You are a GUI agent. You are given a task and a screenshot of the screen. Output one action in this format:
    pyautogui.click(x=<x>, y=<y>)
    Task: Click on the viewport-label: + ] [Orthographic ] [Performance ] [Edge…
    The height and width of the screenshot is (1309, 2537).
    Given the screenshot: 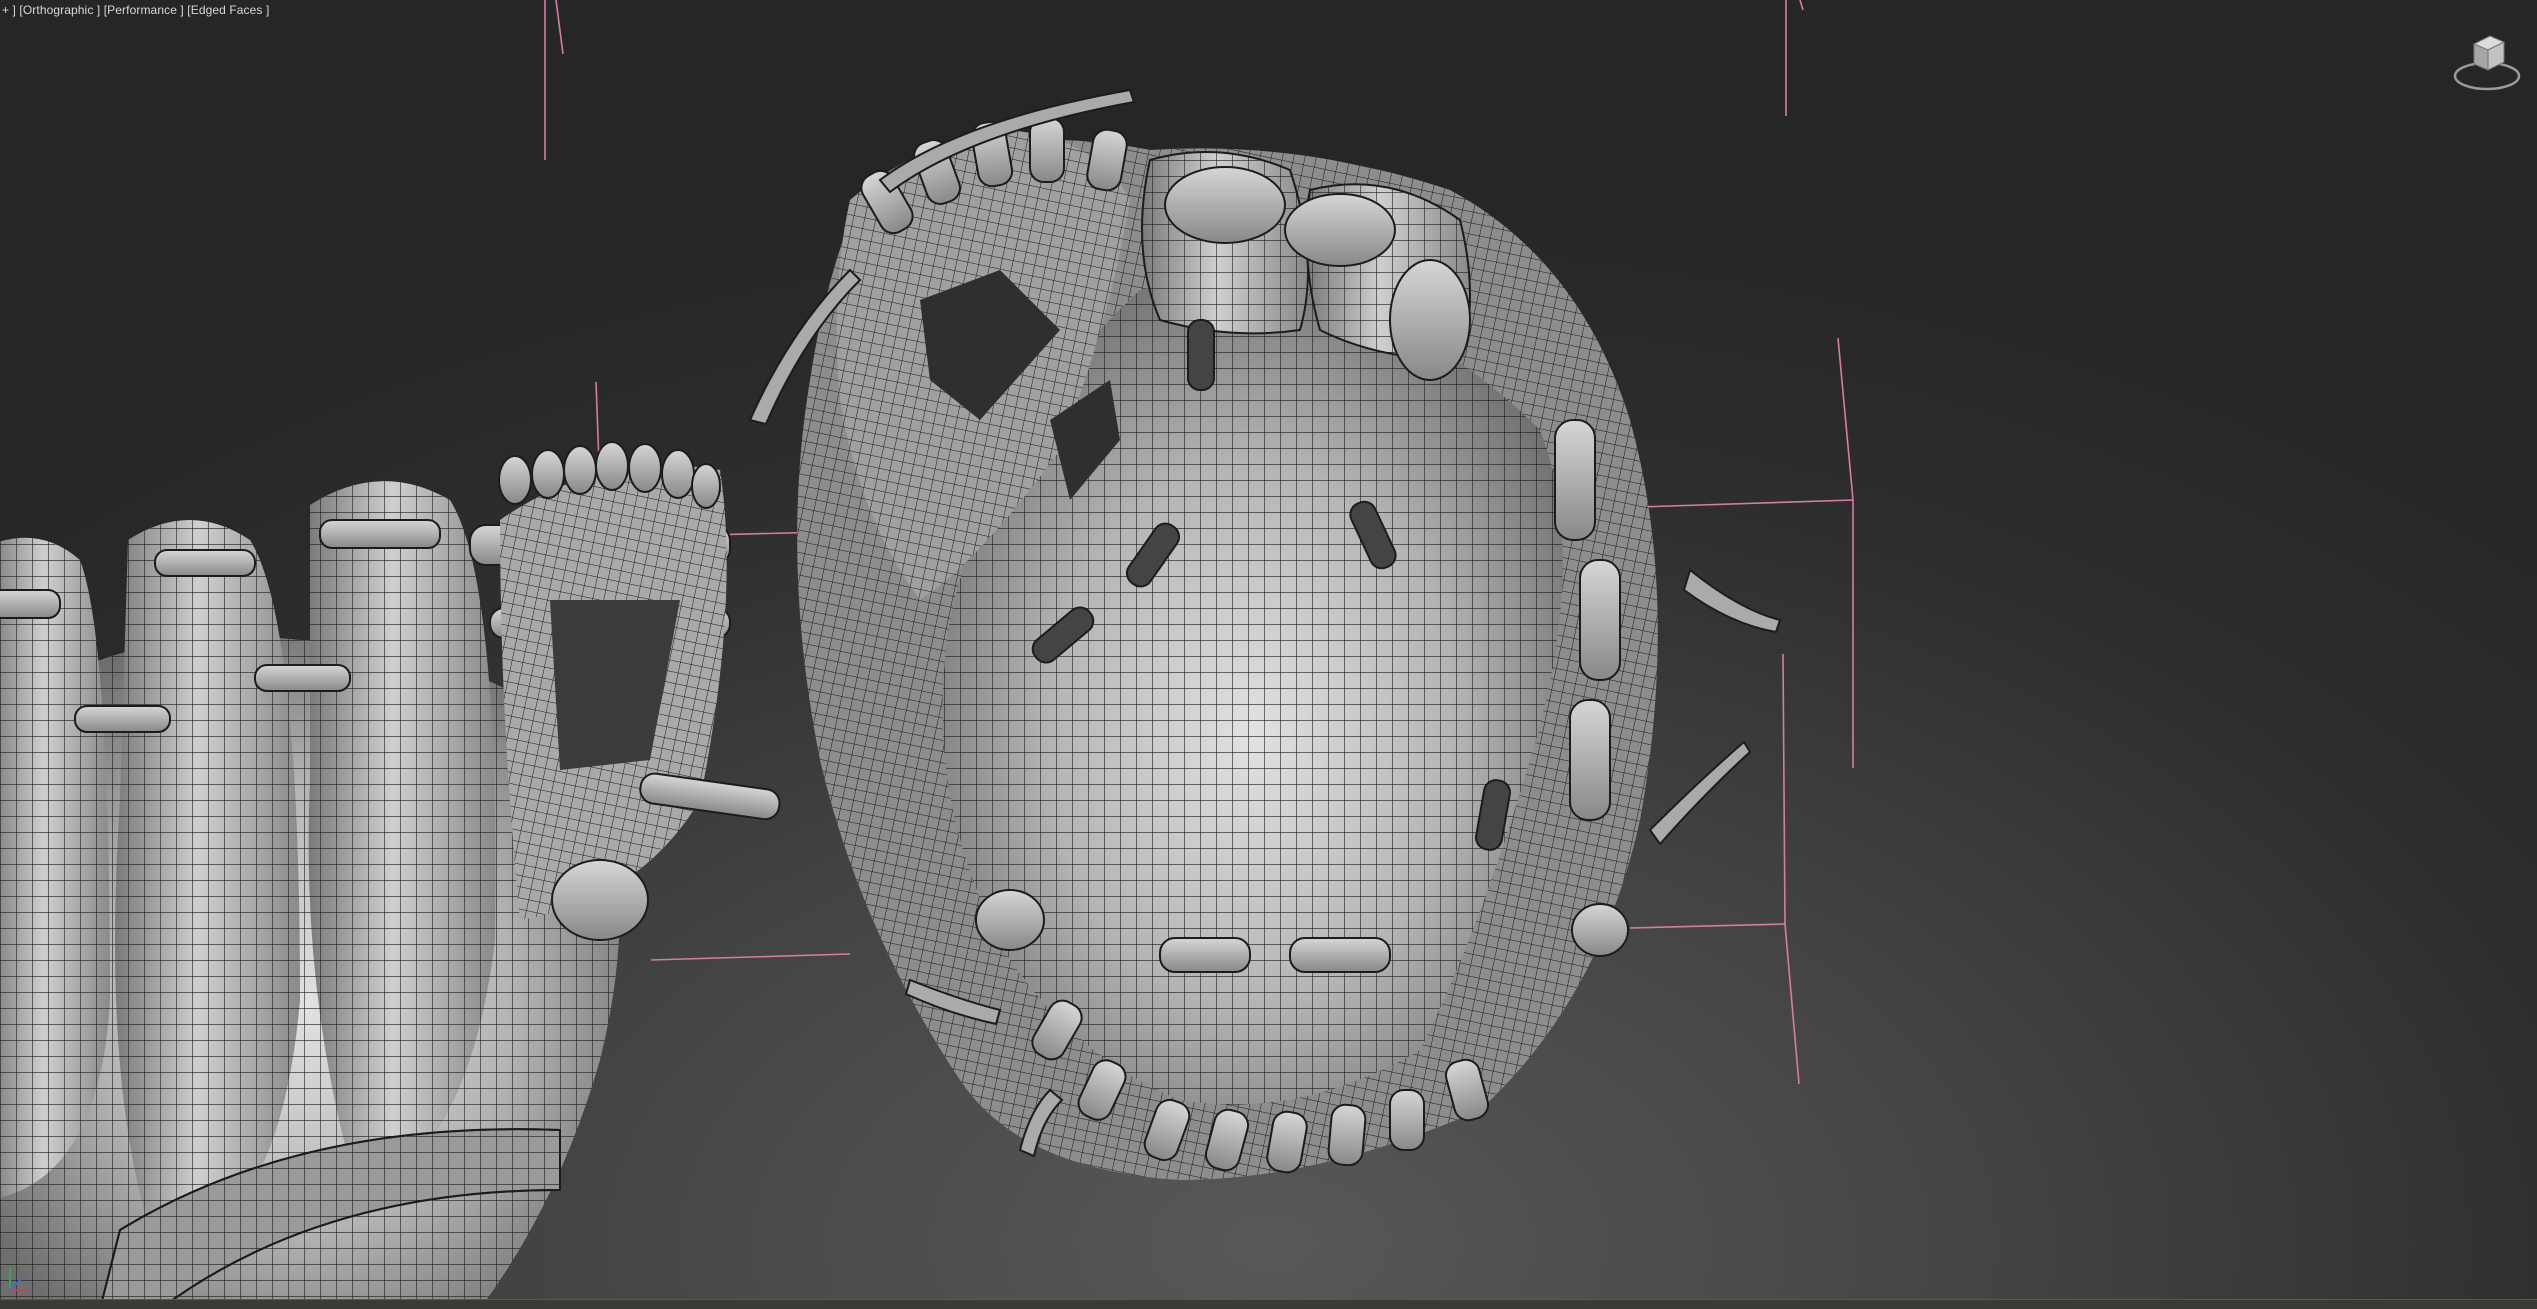 What is the action you would take?
    pyautogui.click(x=135, y=10)
    